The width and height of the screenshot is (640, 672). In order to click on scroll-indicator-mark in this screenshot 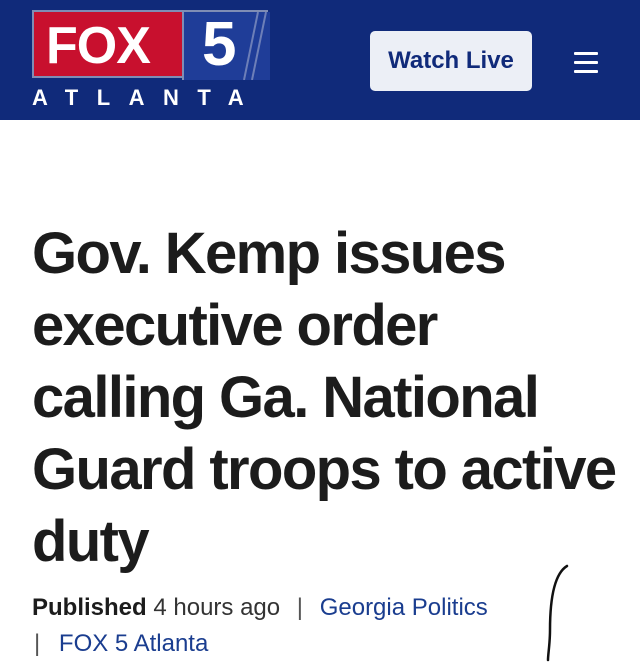, I will do `click(557, 613)`.